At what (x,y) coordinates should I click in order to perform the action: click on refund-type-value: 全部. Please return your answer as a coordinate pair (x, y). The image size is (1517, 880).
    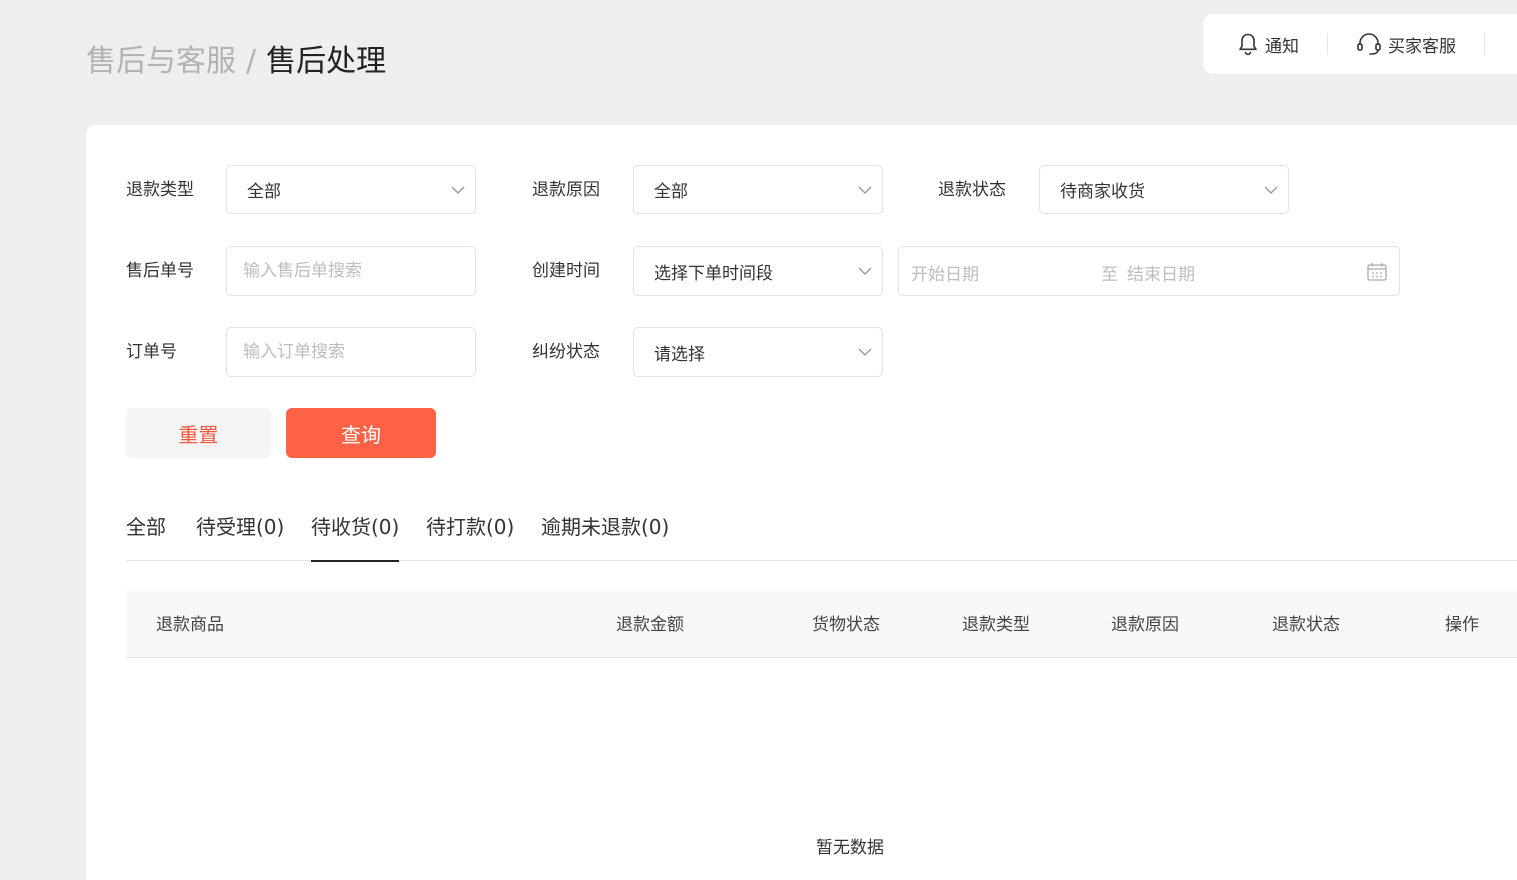
    Looking at the image, I should click on (264, 192).